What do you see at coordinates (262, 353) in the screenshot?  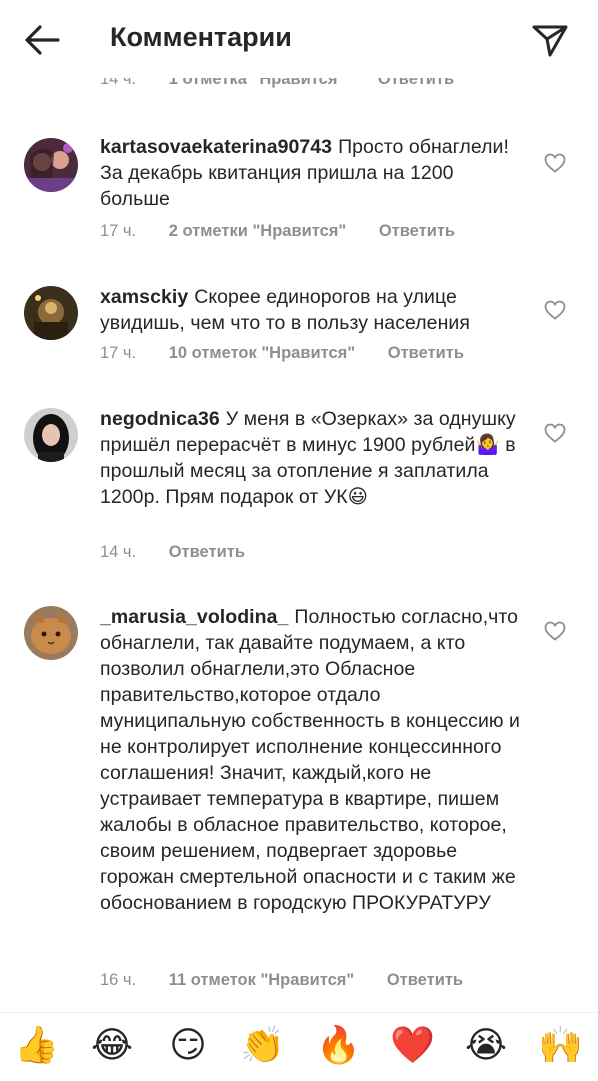 I see `comment-likes: 10 отметок "Нравится"` at bounding box center [262, 353].